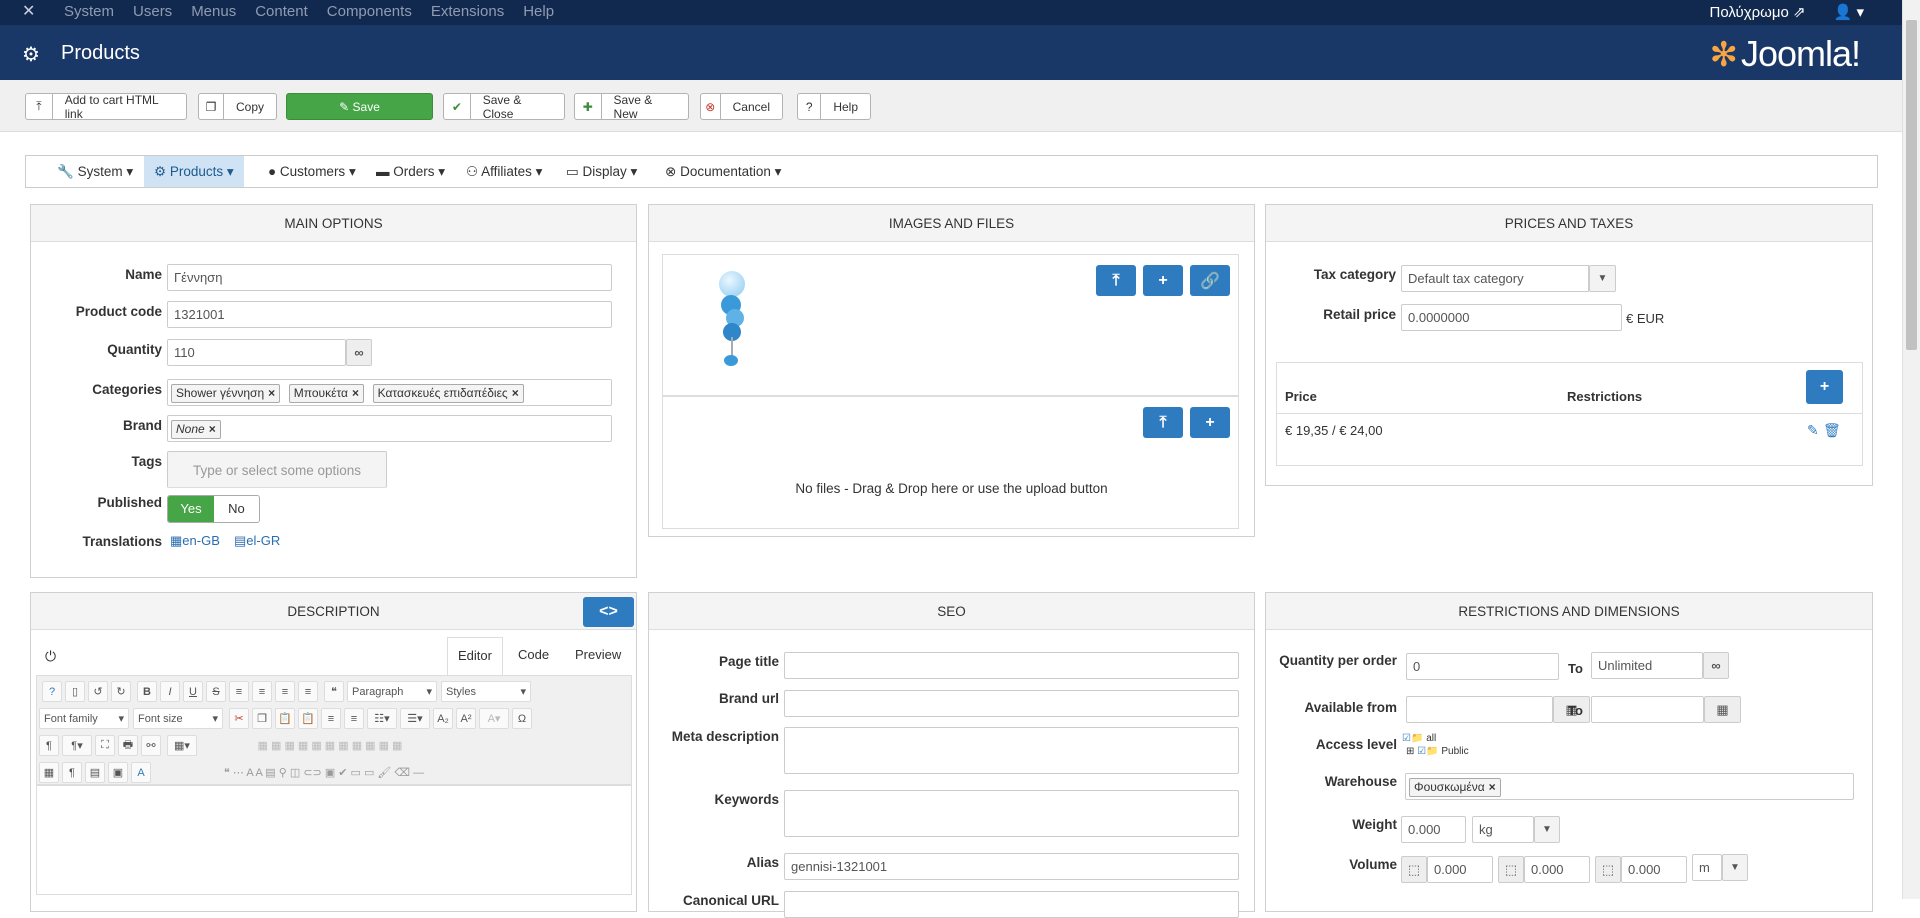 The image size is (1920, 918). Describe the element at coordinates (1647, 709) in the screenshot. I see `available-to-input` at that location.